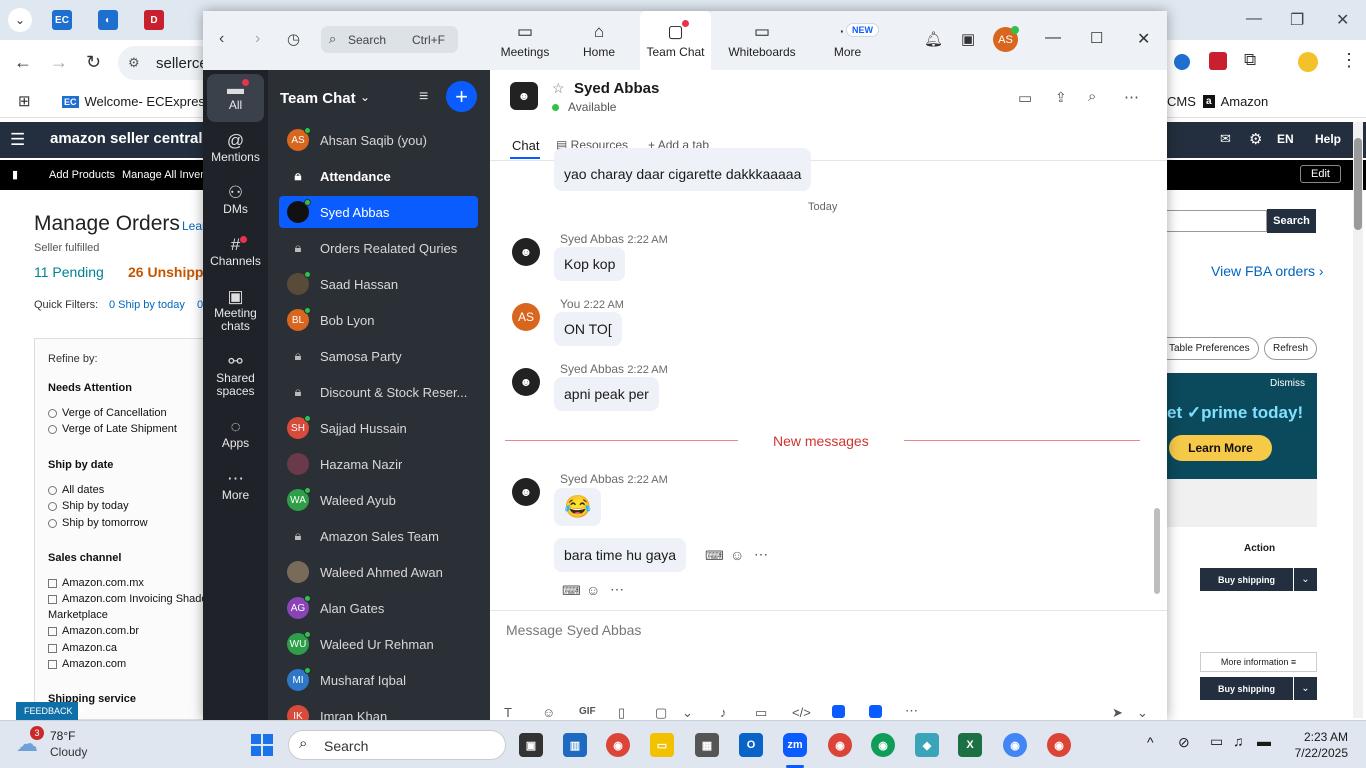 The width and height of the screenshot is (1366, 768). I want to click on chat-list-item: Hazama Nazir, so click(378, 464).